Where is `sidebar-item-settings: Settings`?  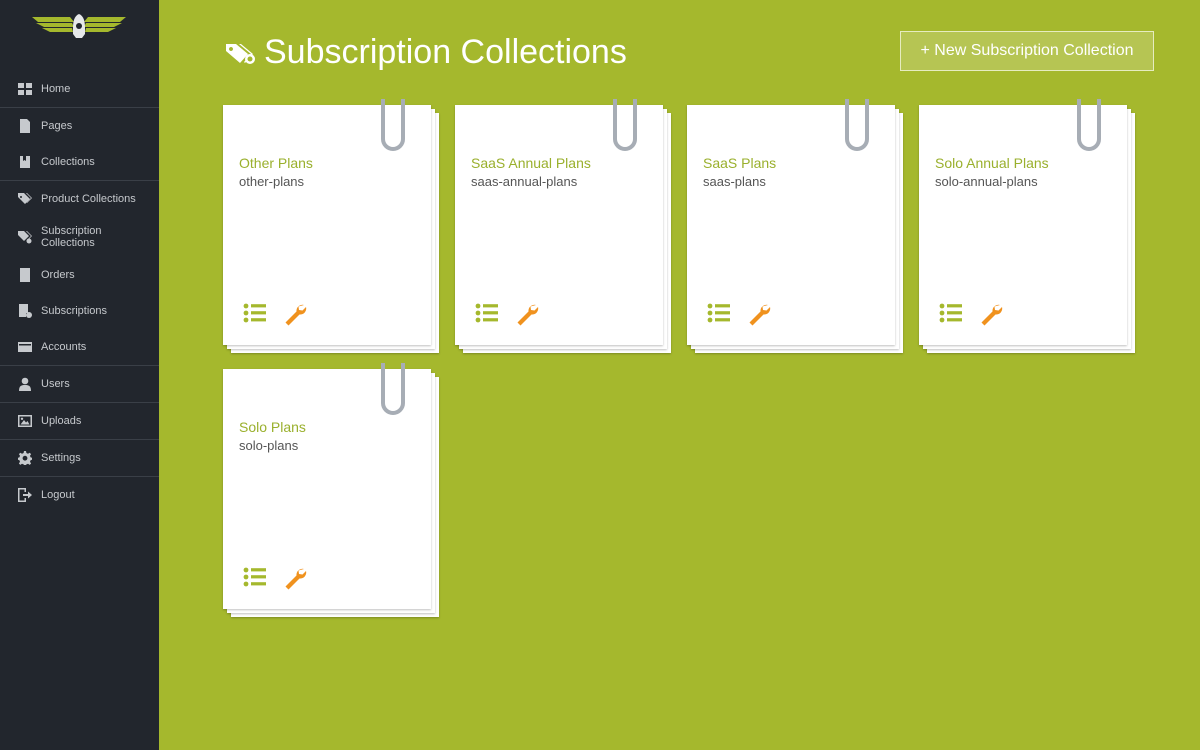 sidebar-item-settings: Settings is located at coordinates (79, 457).